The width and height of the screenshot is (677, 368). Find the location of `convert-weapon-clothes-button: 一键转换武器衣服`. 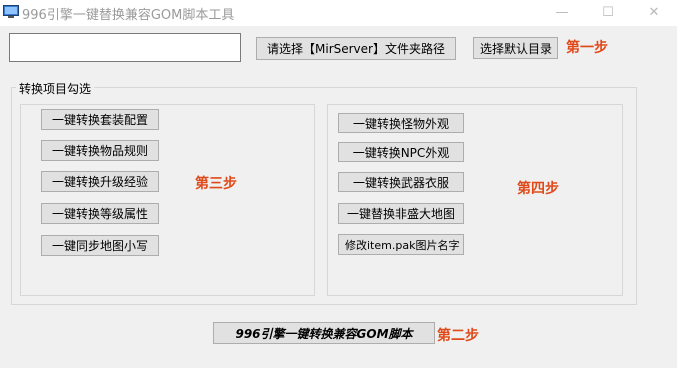

convert-weapon-clothes-button: 一键转换武器衣服 is located at coordinates (401, 182).